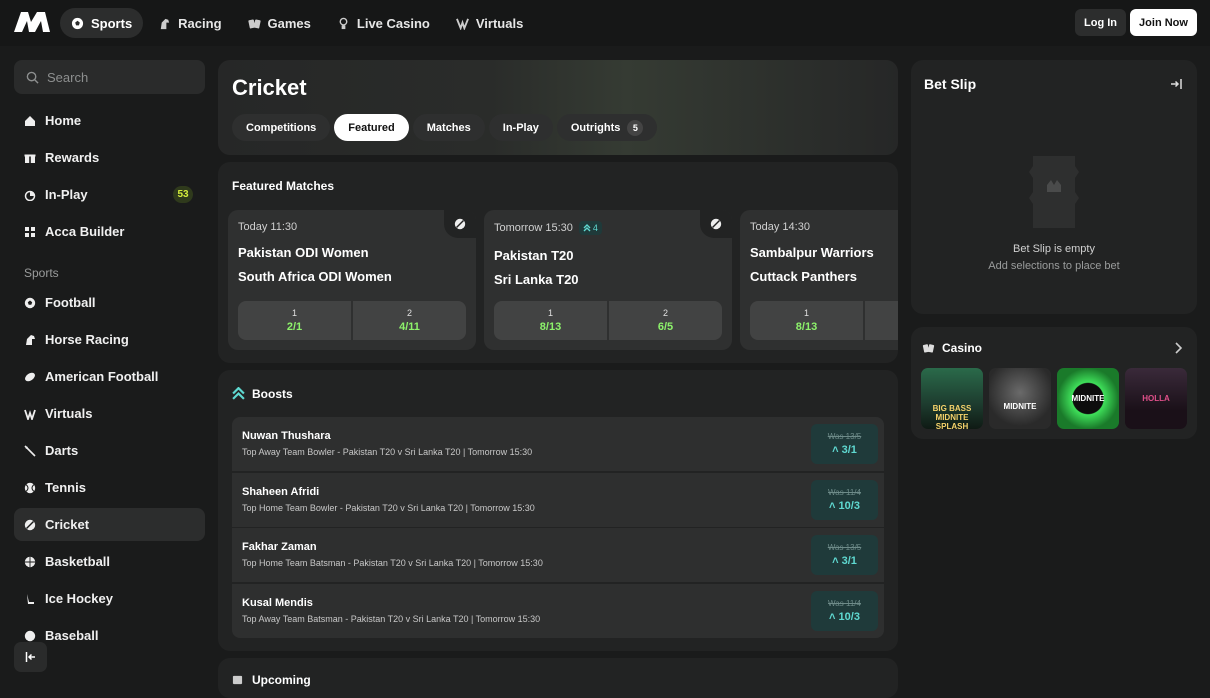 This screenshot has height=698, width=1210. I want to click on tab-label: Featured, so click(371, 127).